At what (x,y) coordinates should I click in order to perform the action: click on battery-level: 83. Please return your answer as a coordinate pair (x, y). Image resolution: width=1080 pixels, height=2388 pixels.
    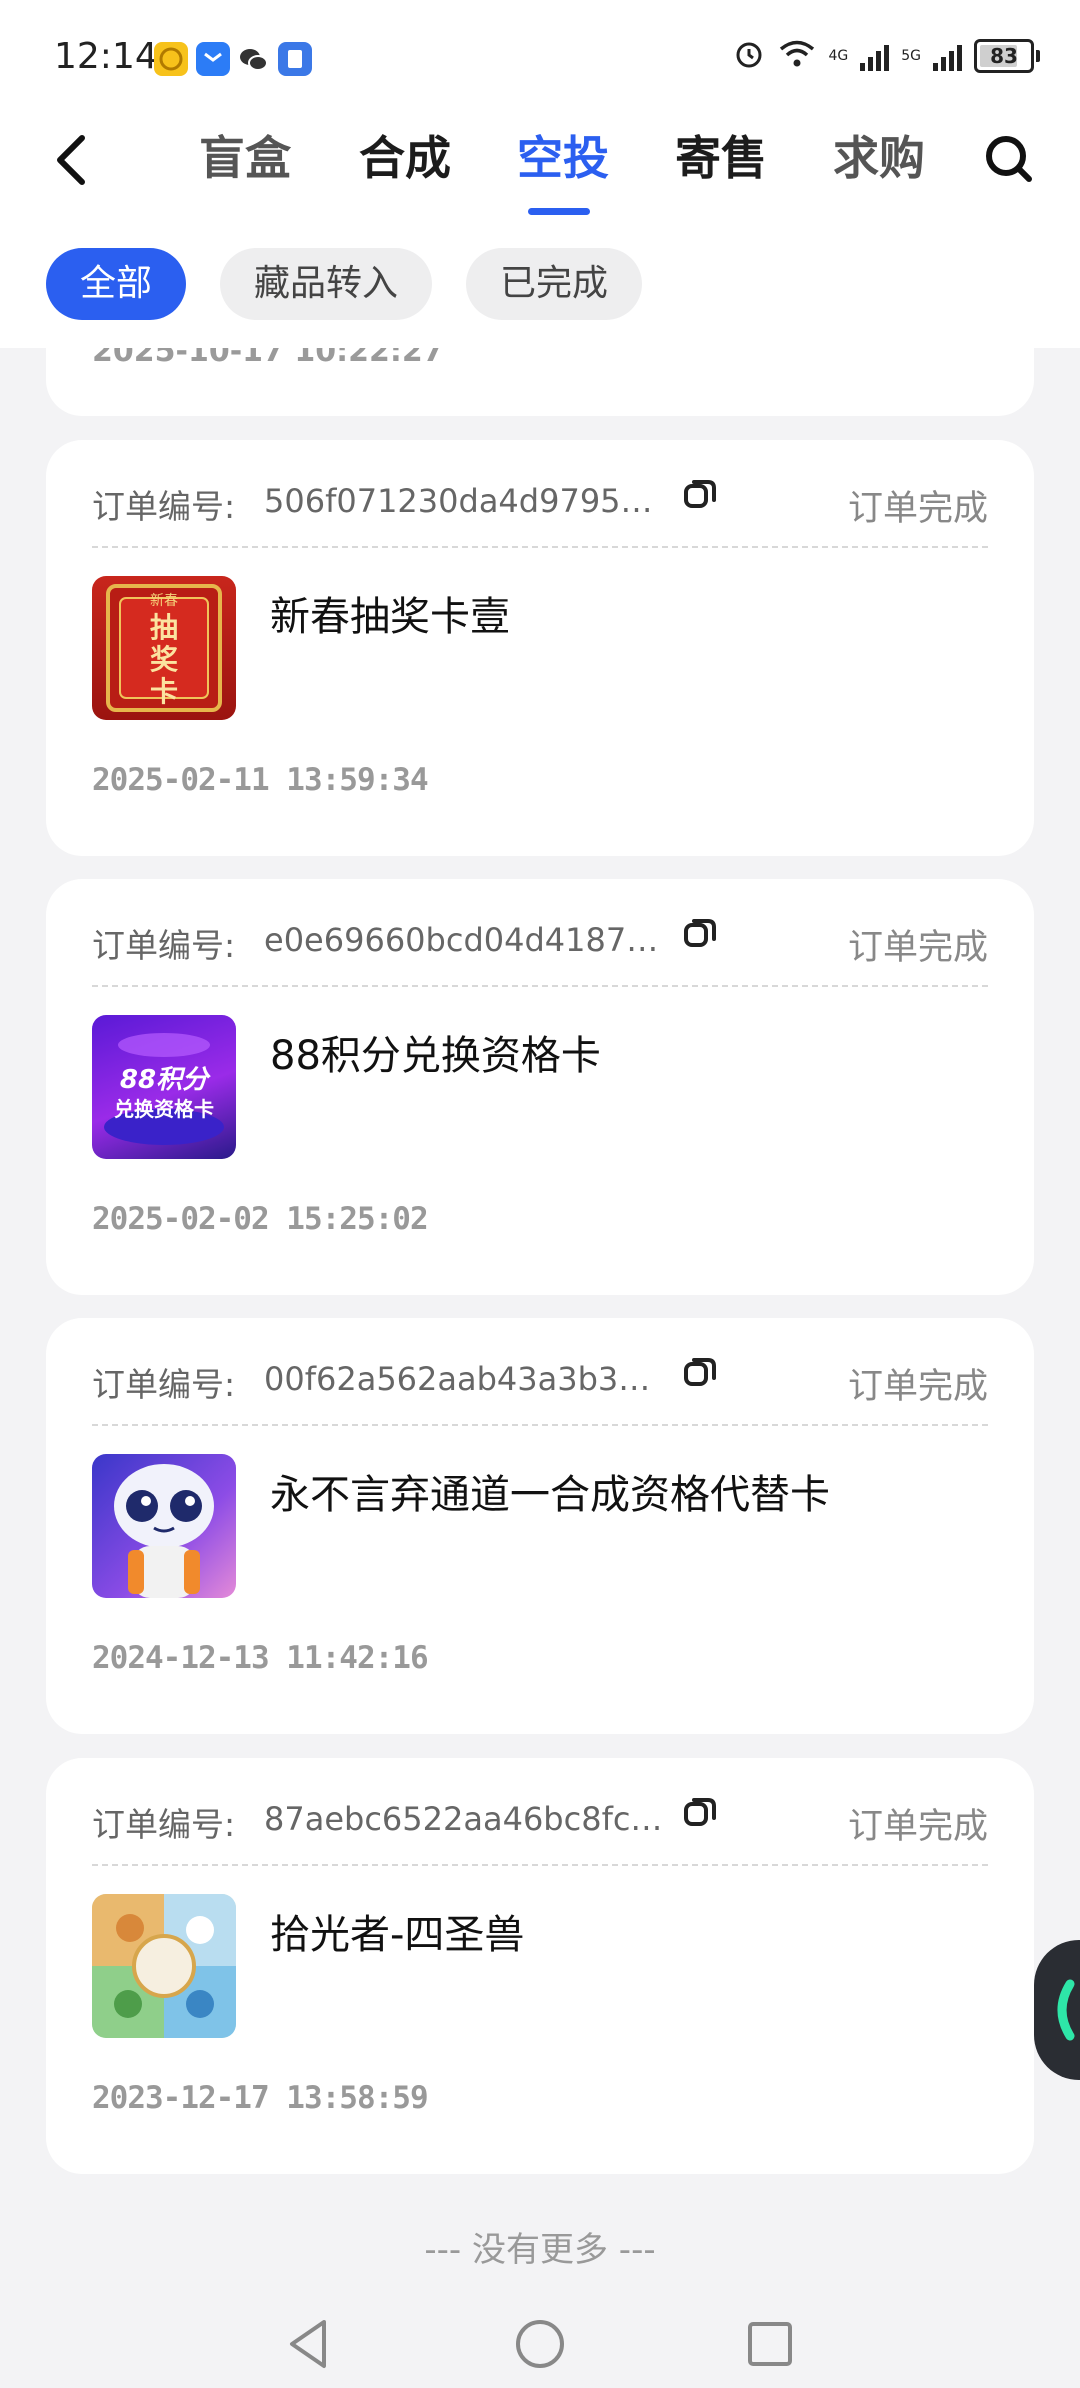
    Looking at the image, I should click on (1004, 56).